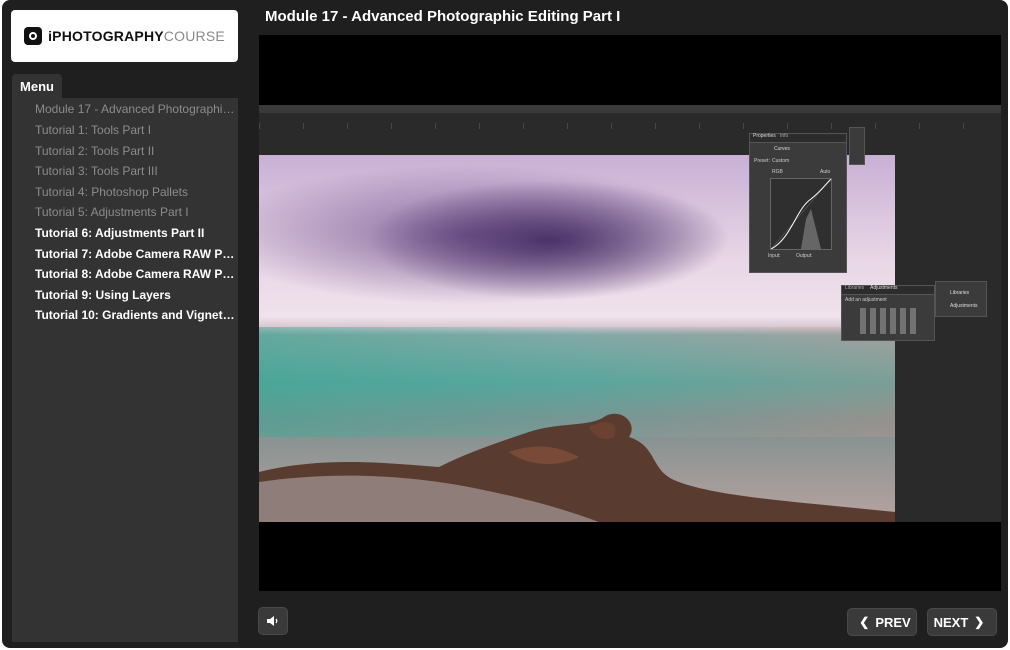 The width and height of the screenshot is (1010, 650). I want to click on menu-item-tutorial-2: Tutorial 2: Tools Part II, so click(136, 151).